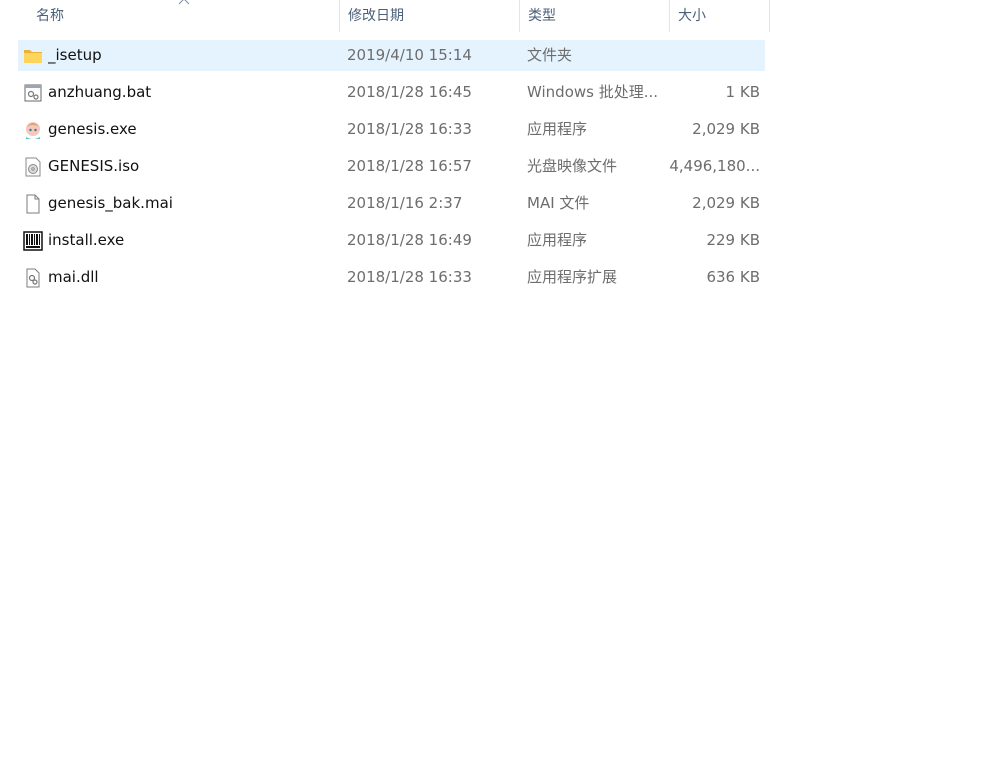 This screenshot has width=986, height=768. I want to click on column-type-header: 类型, so click(595, 16).